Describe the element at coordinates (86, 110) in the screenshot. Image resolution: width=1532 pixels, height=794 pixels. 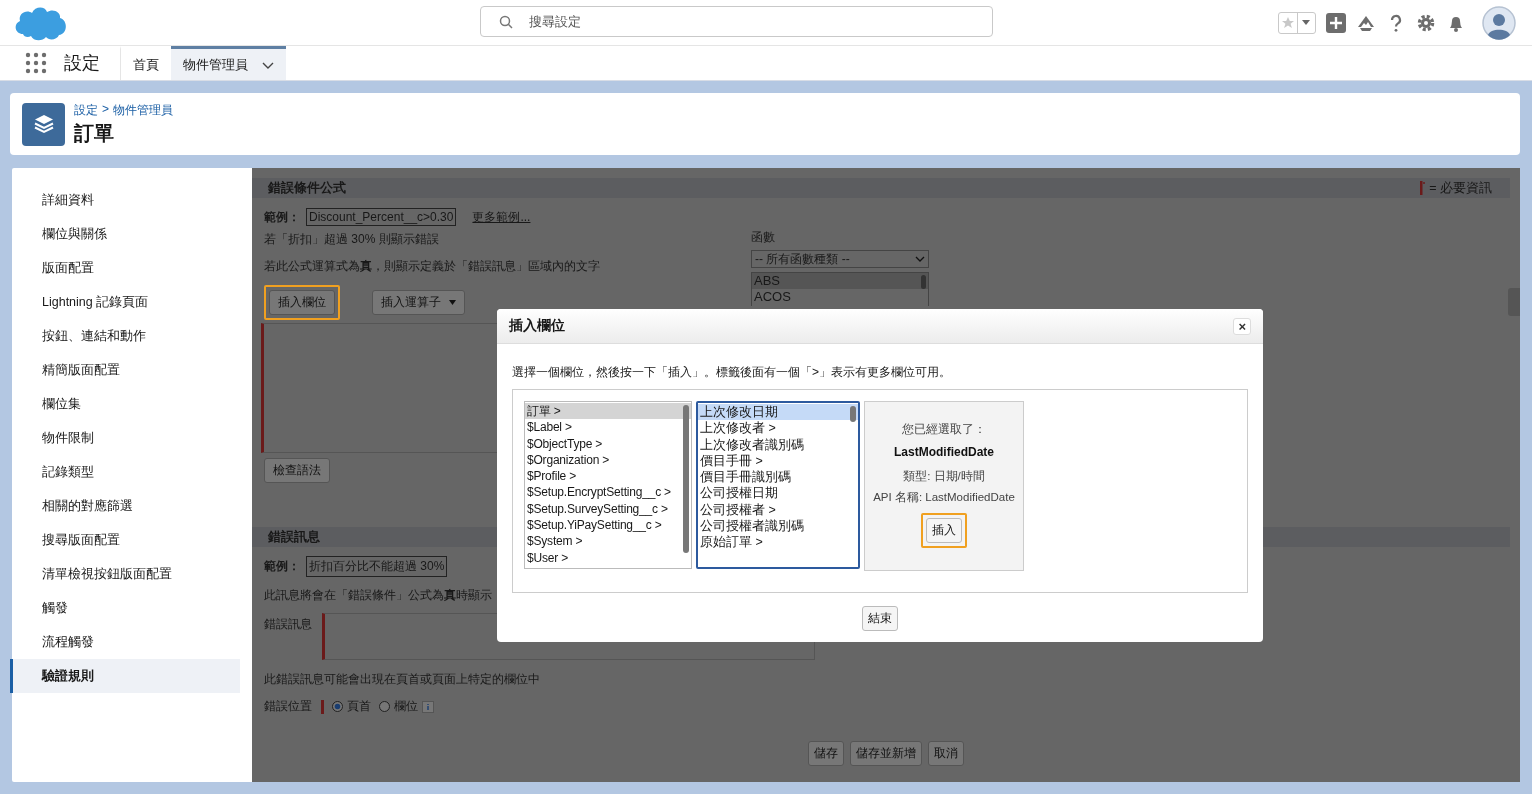
I see `breadcrumb-link: 設定` at that location.